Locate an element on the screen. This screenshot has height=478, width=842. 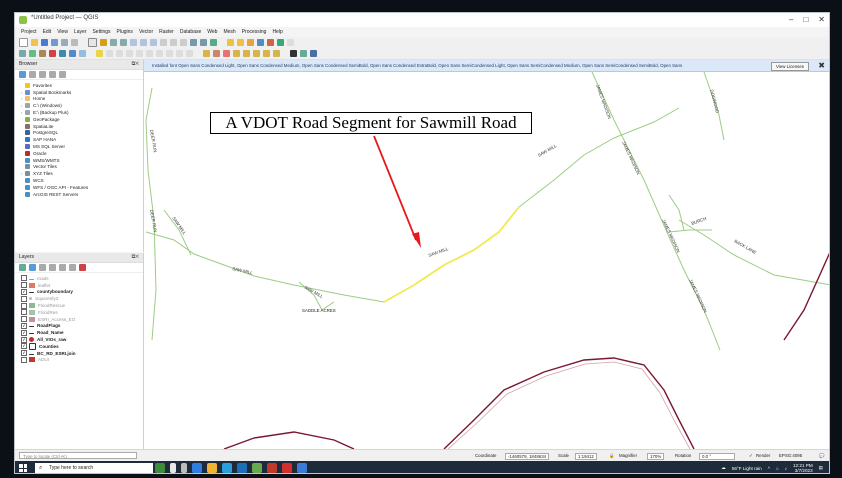
menu-layer: Layer is located at coordinates (80, 32).